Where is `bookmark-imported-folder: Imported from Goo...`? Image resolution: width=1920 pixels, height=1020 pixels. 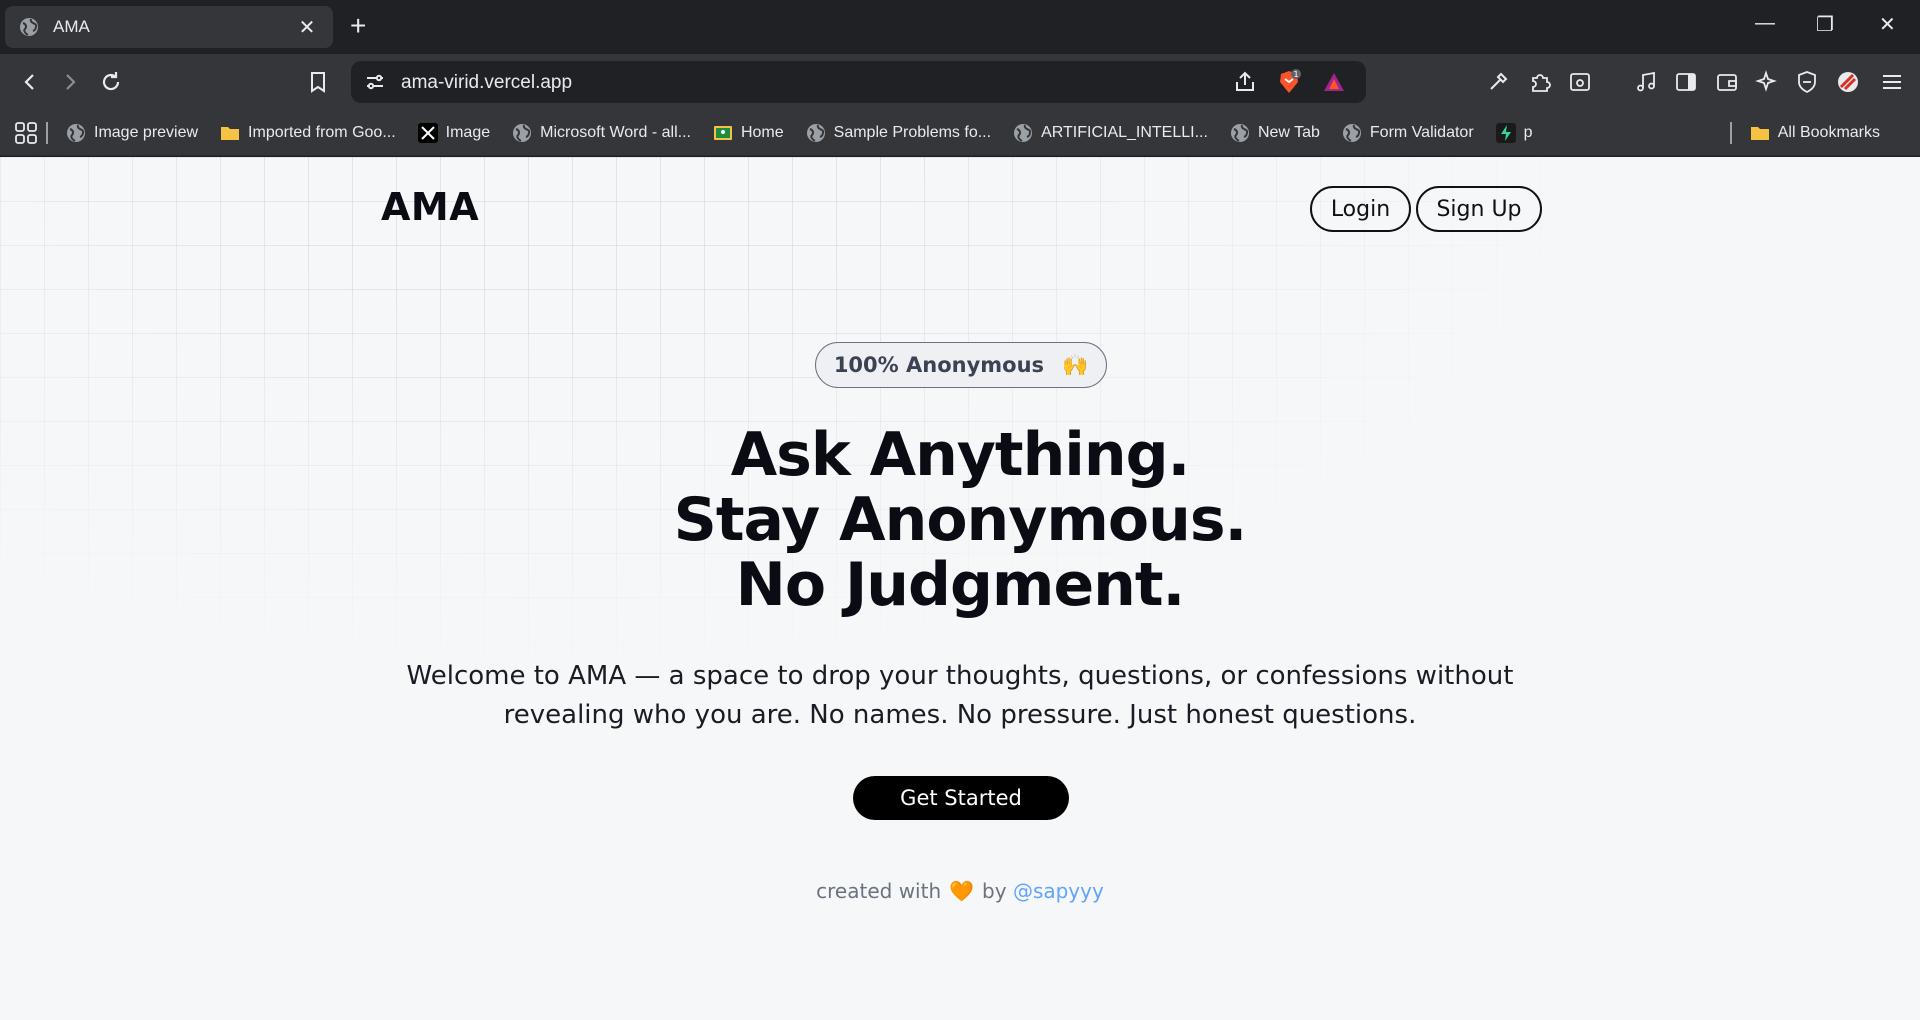 bookmark-imported-folder: Imported from Goo... is located at coordinates (308, 133).